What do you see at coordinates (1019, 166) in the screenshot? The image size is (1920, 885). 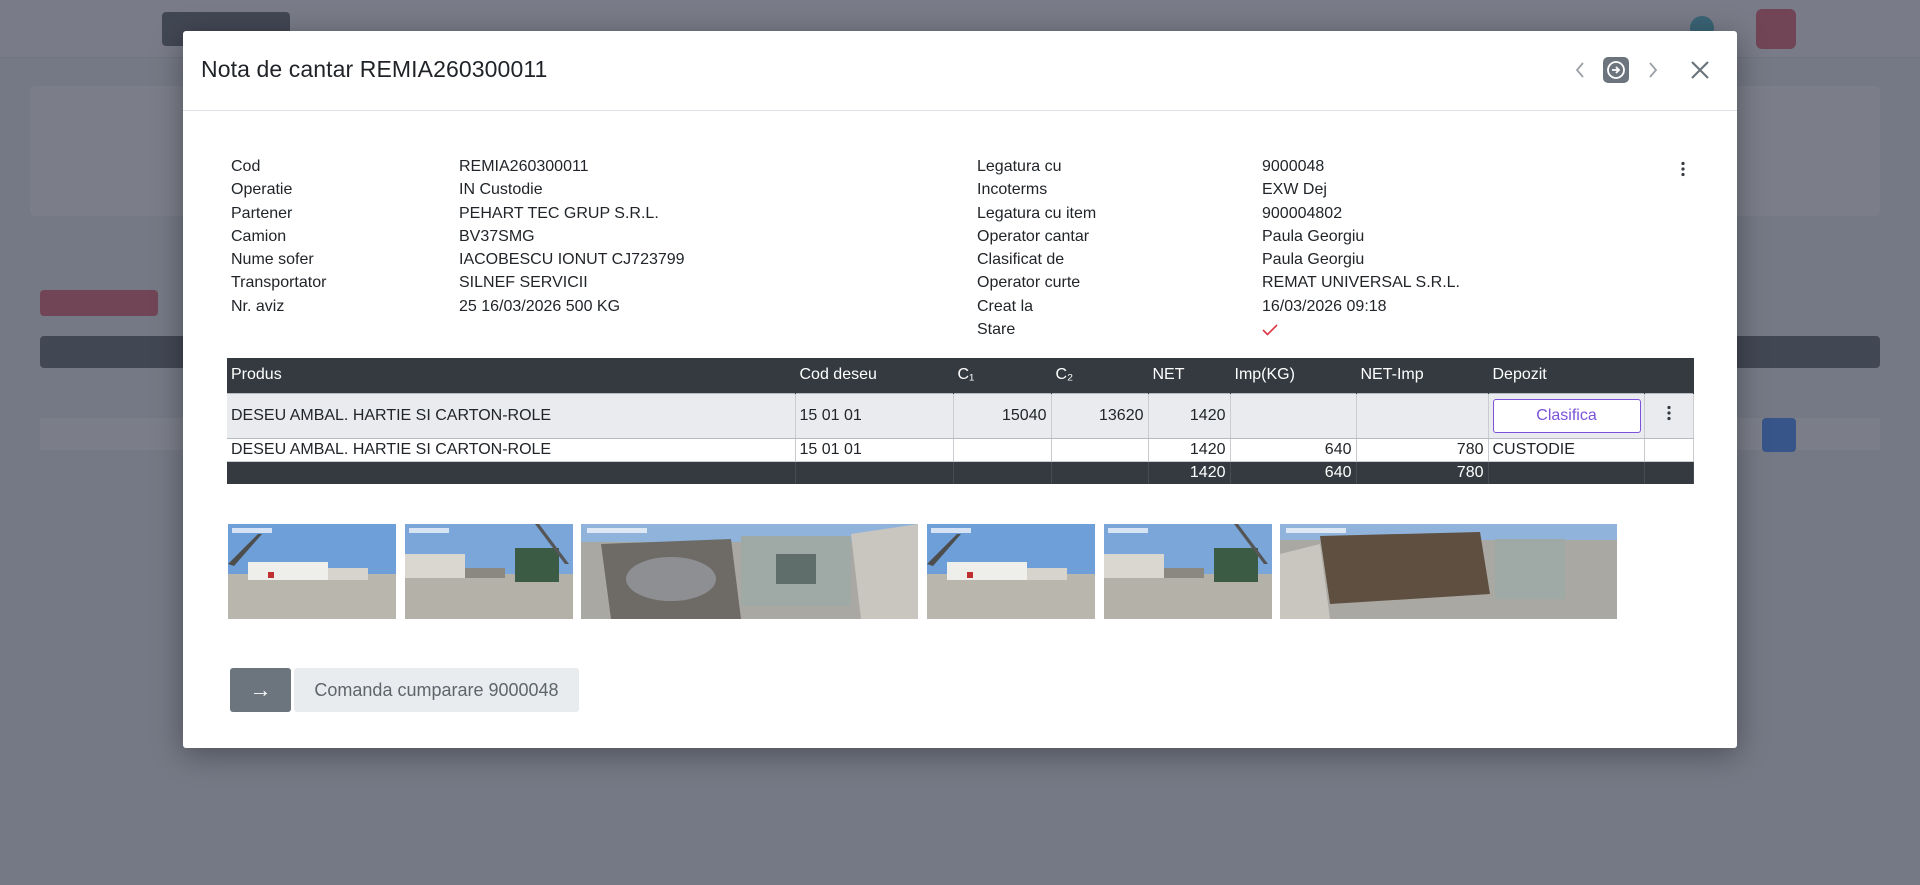 I see `info-label: Legatura cu` at bounding box center [1019, 166].